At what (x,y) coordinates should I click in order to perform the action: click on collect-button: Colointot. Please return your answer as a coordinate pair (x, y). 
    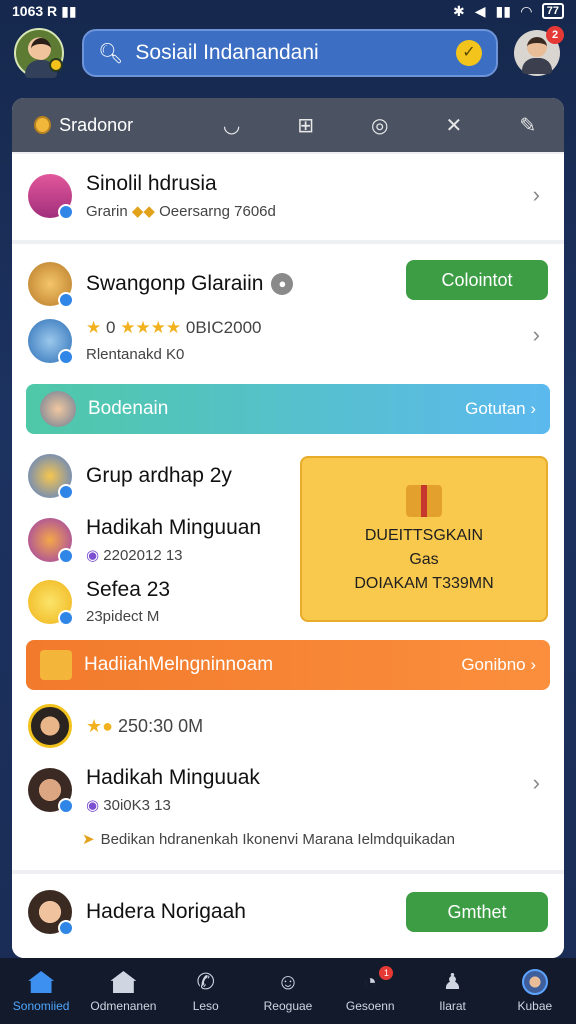
    Looking at the image, I should click on (477, 280).